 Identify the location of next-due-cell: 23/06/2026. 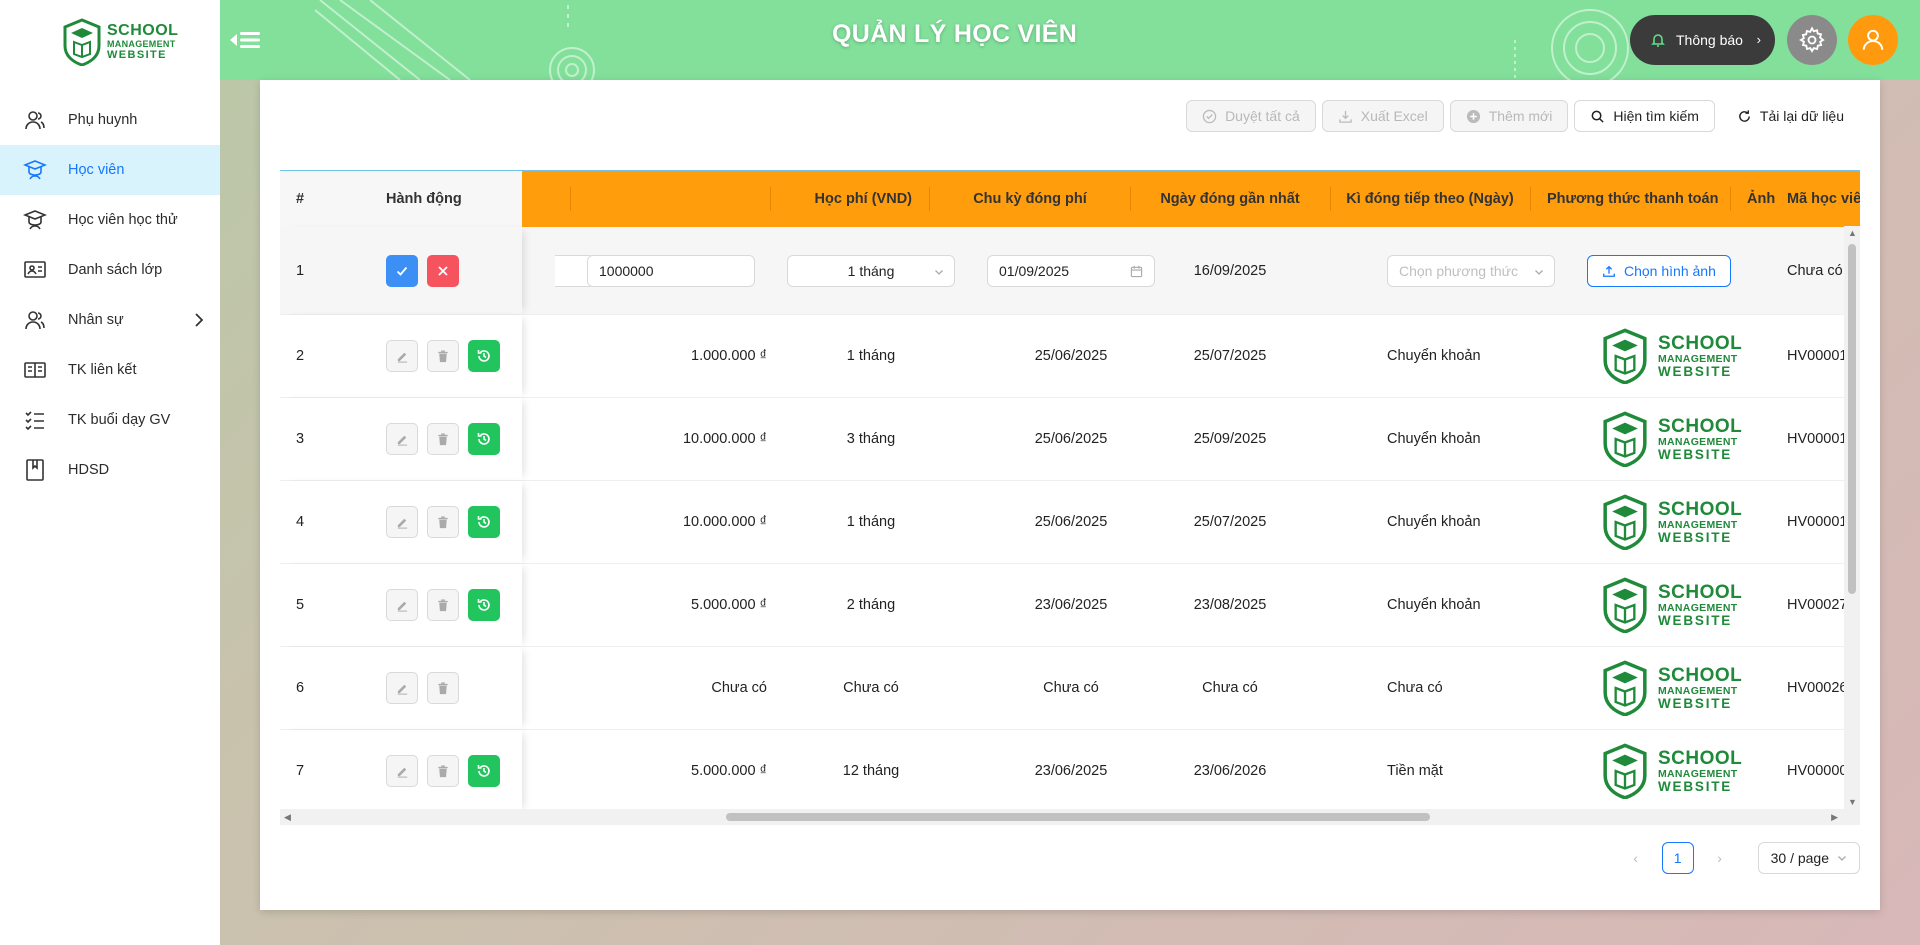
(1230, 771).